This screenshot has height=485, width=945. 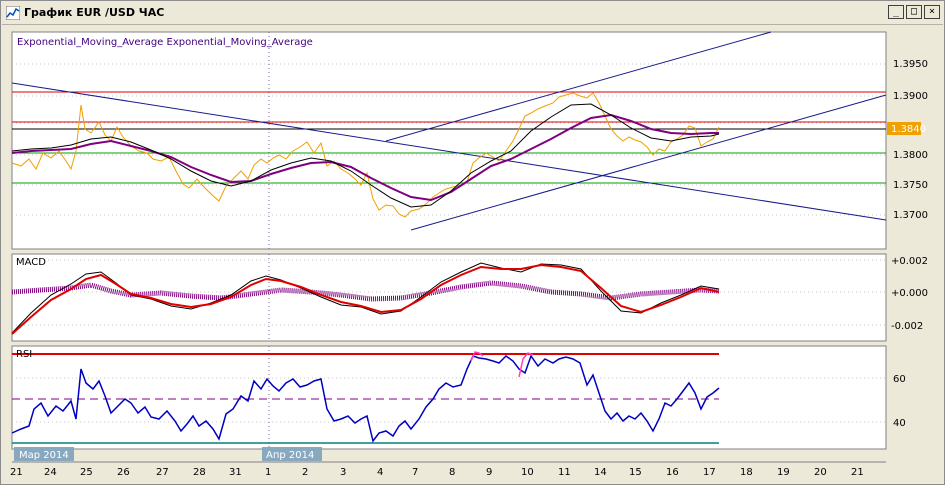 I want to click on x-label-0: 21, so click(x=16, y=472).